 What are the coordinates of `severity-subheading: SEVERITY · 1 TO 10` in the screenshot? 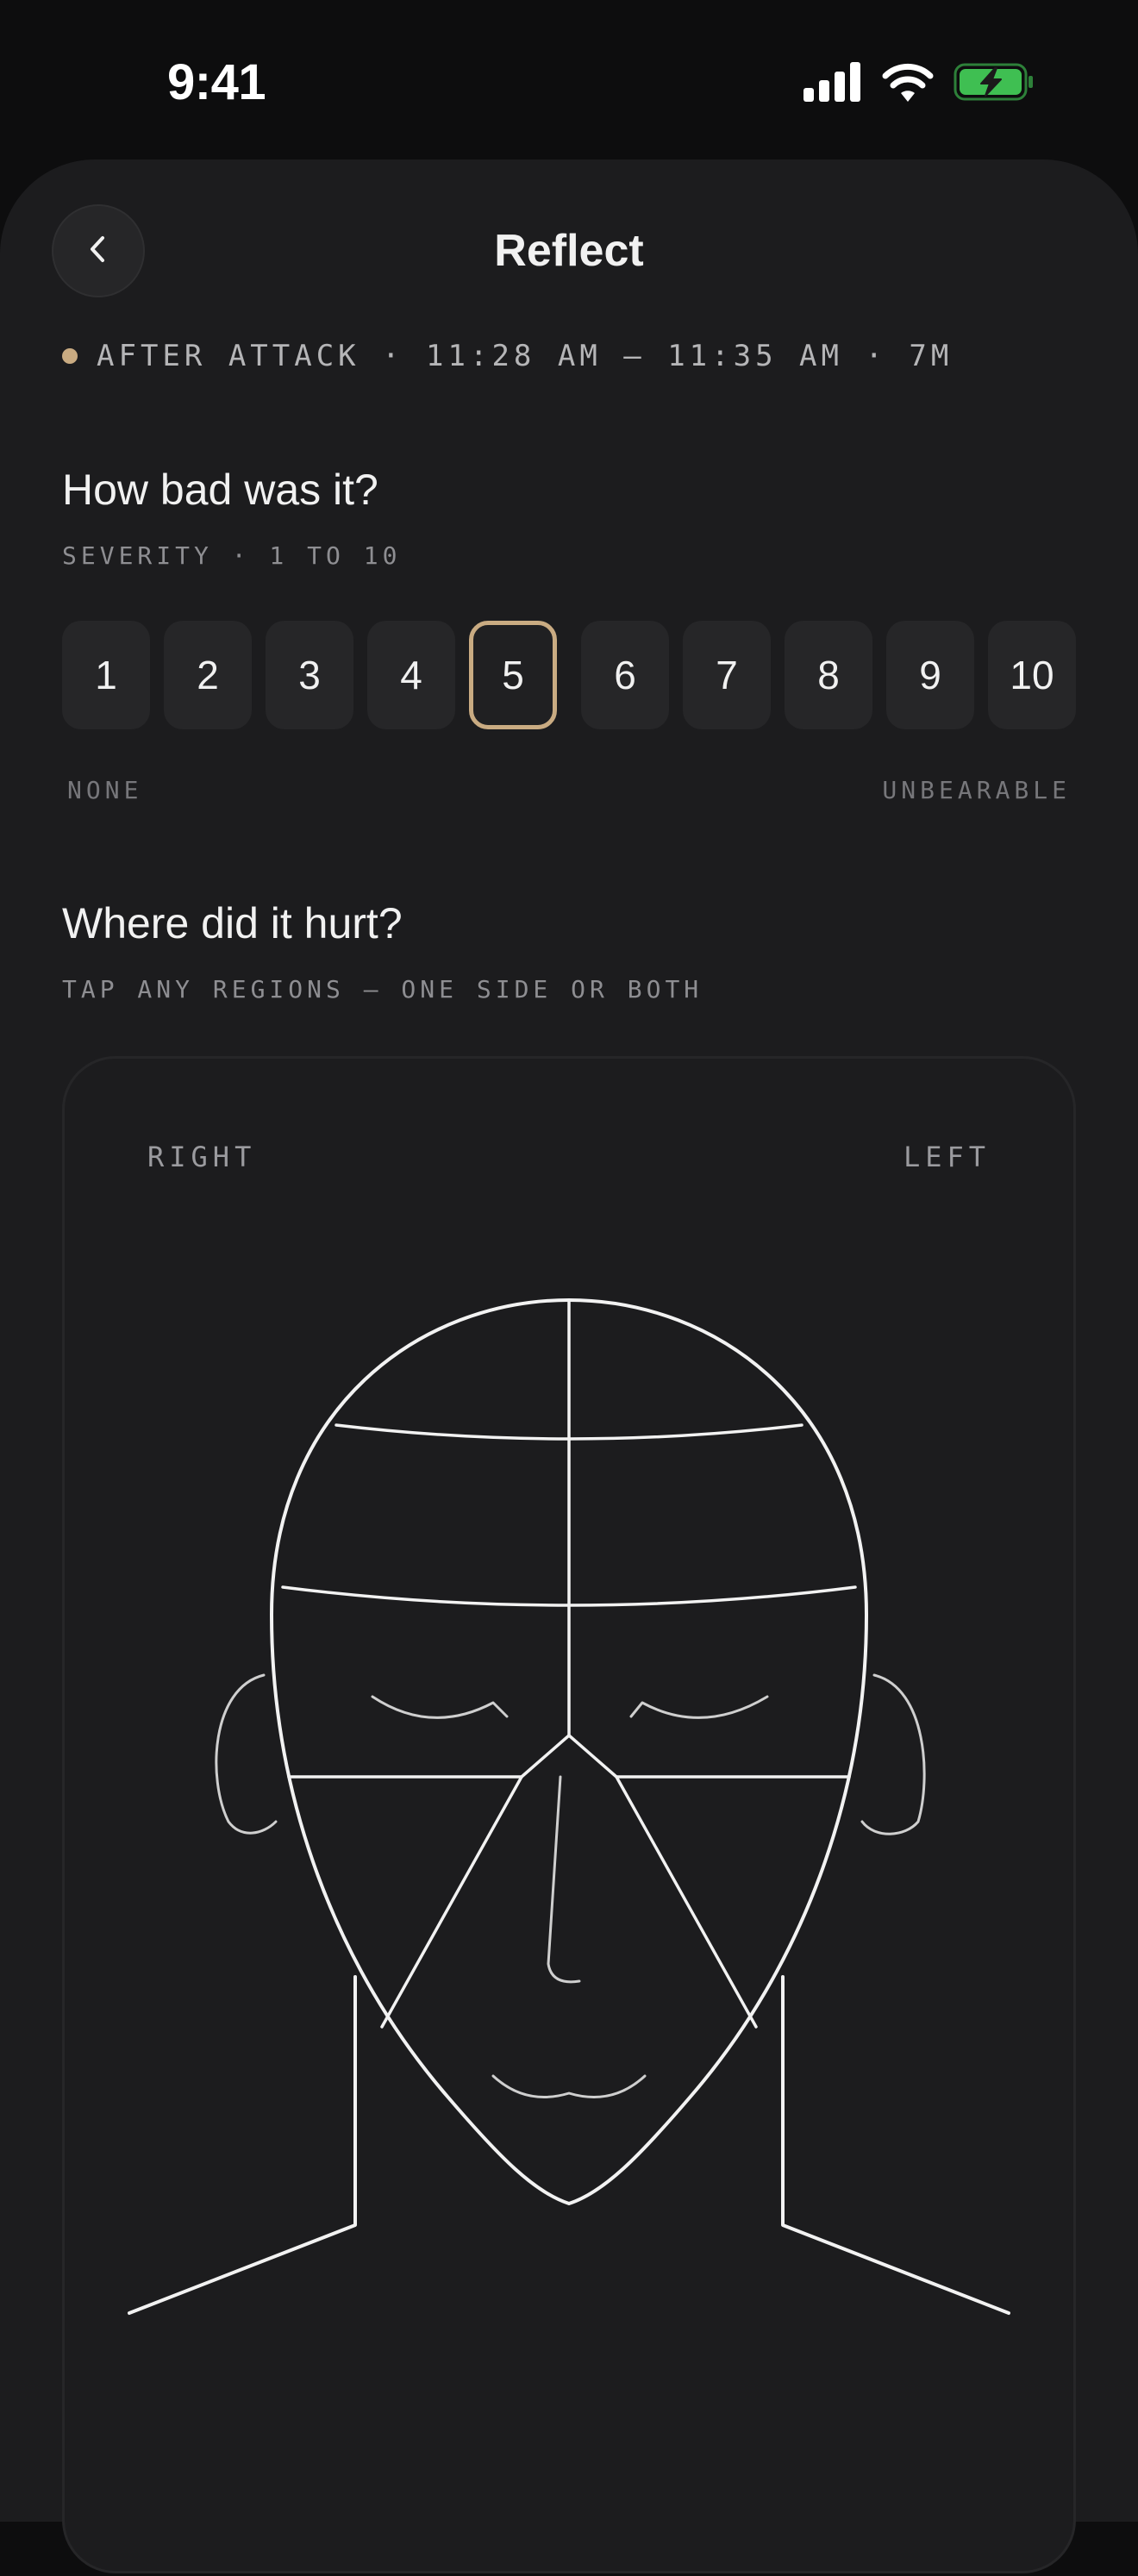 It's located at (232, 555).